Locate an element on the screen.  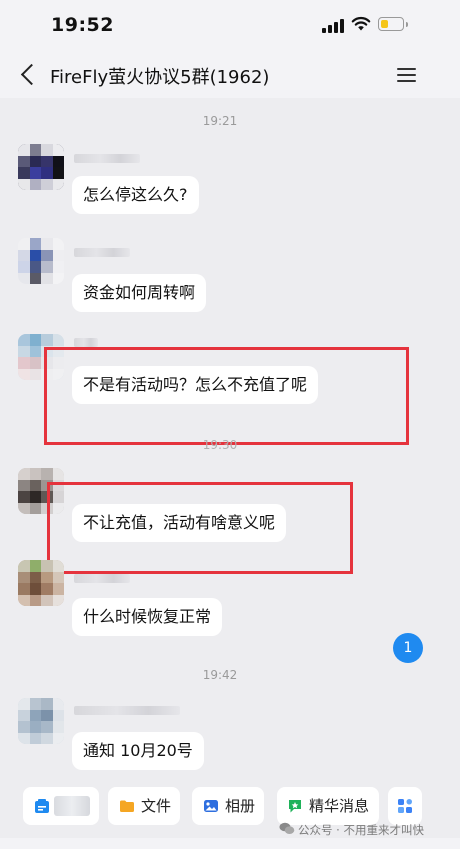
message-bubble: 资金如何周转啊 is located at coordinates (139, 293).